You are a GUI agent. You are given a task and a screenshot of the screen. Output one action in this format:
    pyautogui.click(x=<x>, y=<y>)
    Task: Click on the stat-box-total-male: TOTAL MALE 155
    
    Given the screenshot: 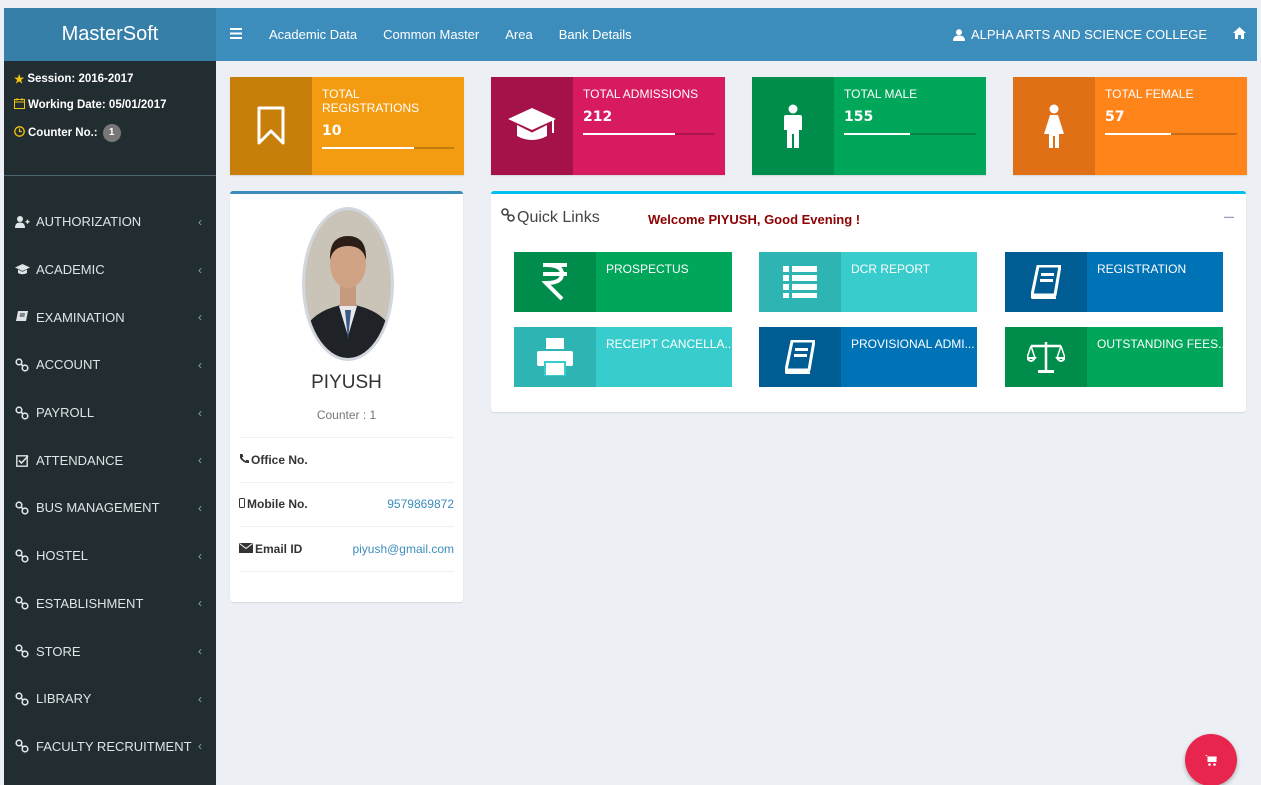 What is the action you would take?
    pyautogui.click(x=869, y=126)
    